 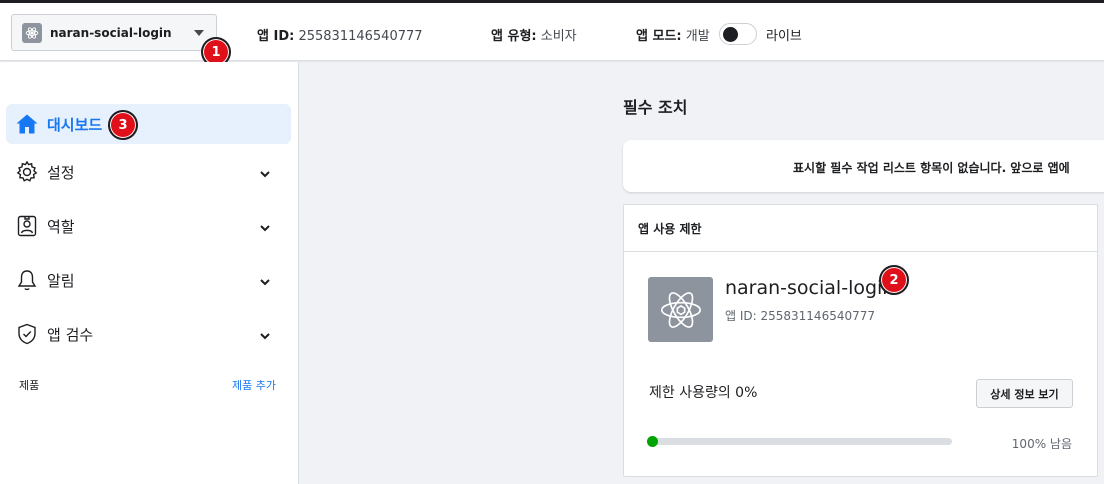 I want to click on sidebar-item-label: 역할, so click(x=61, y=226).